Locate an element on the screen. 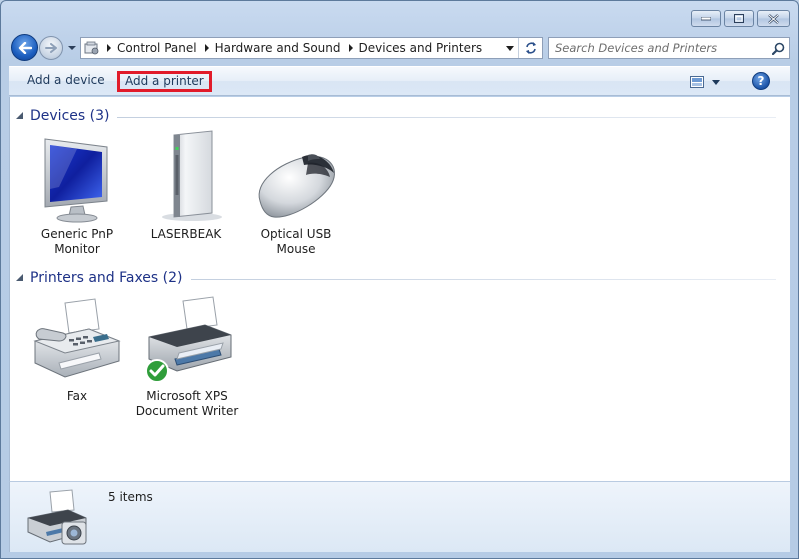 Image resolution: width=799 pixels, height=559 pixels. maximize-button is located at coordinates (739, 18).